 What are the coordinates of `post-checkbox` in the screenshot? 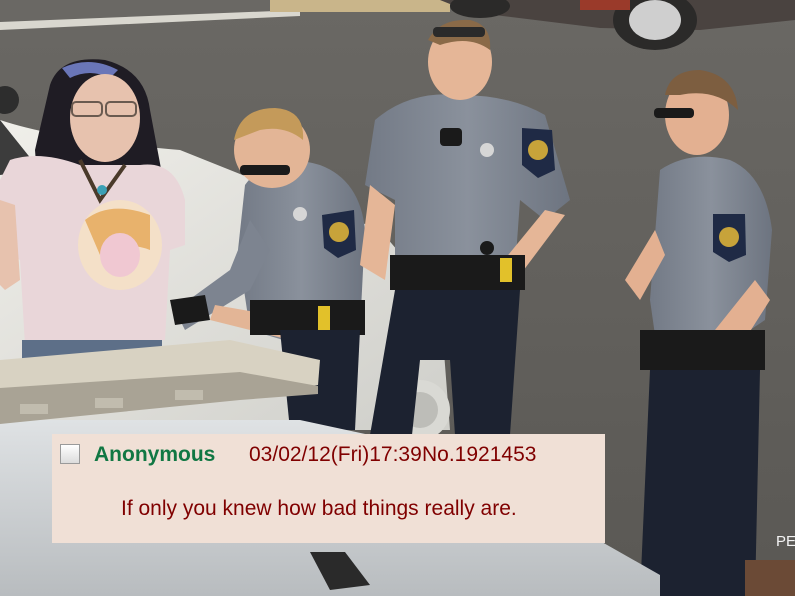 It's located at (70, 454).